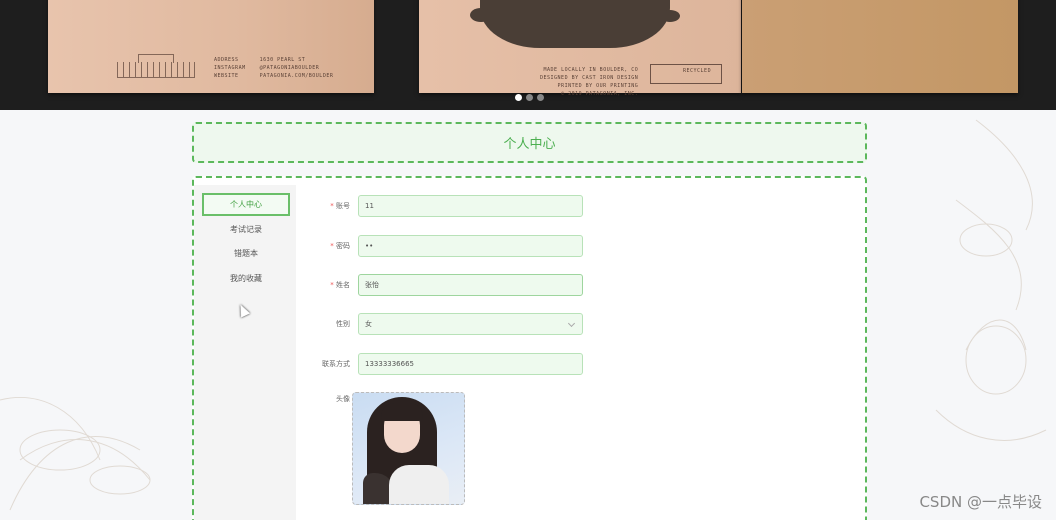 The image size is (1056, 520). I want to click on name-label: * 姓名, so click(340, 285).